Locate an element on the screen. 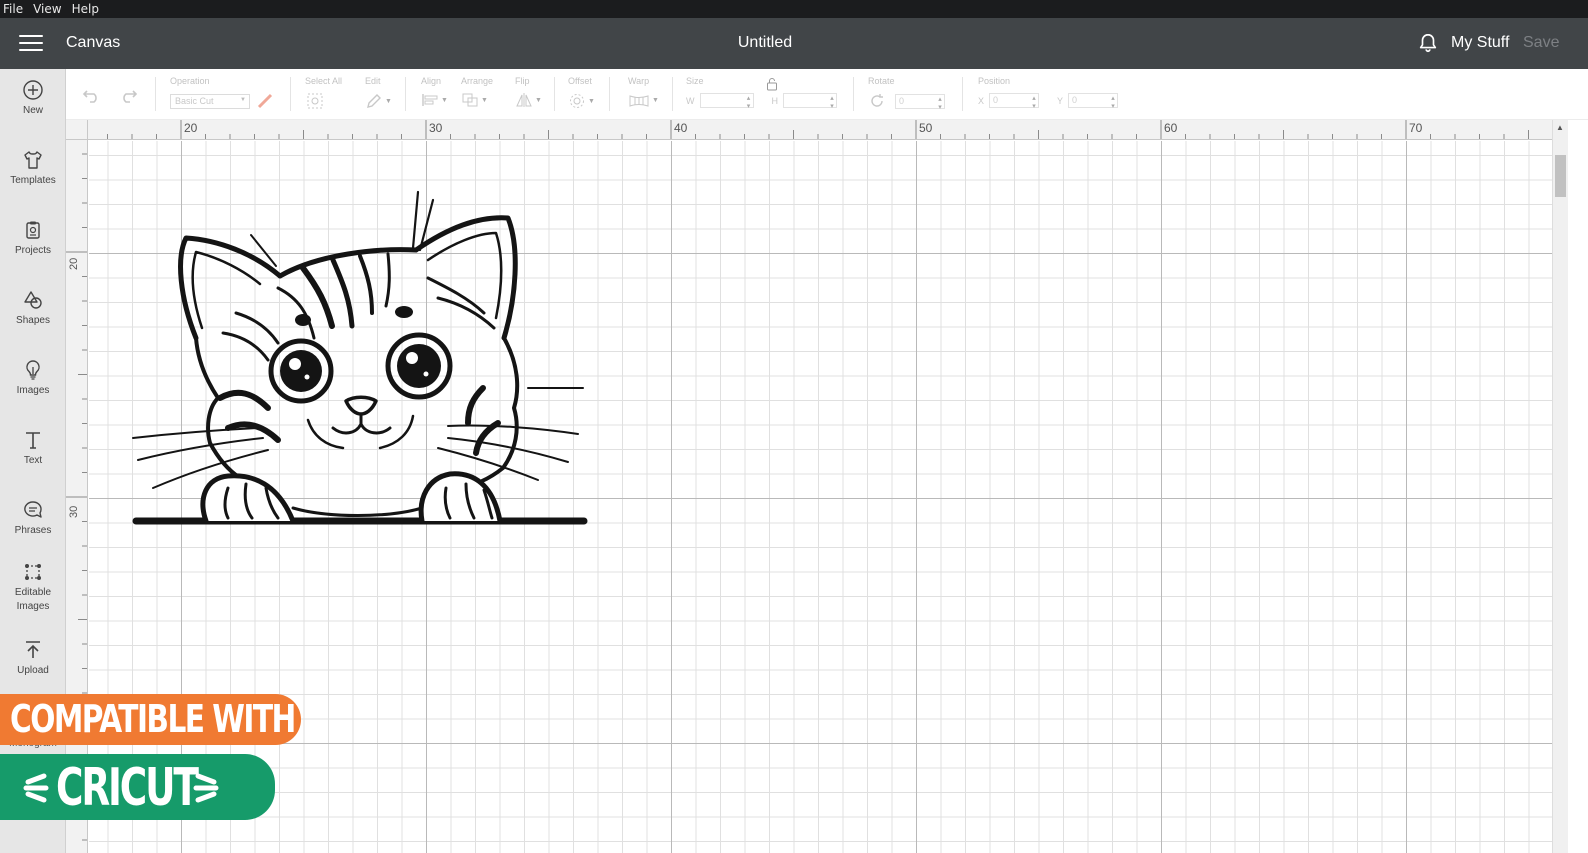  pencil-icon is located at coordinates (374, 101).